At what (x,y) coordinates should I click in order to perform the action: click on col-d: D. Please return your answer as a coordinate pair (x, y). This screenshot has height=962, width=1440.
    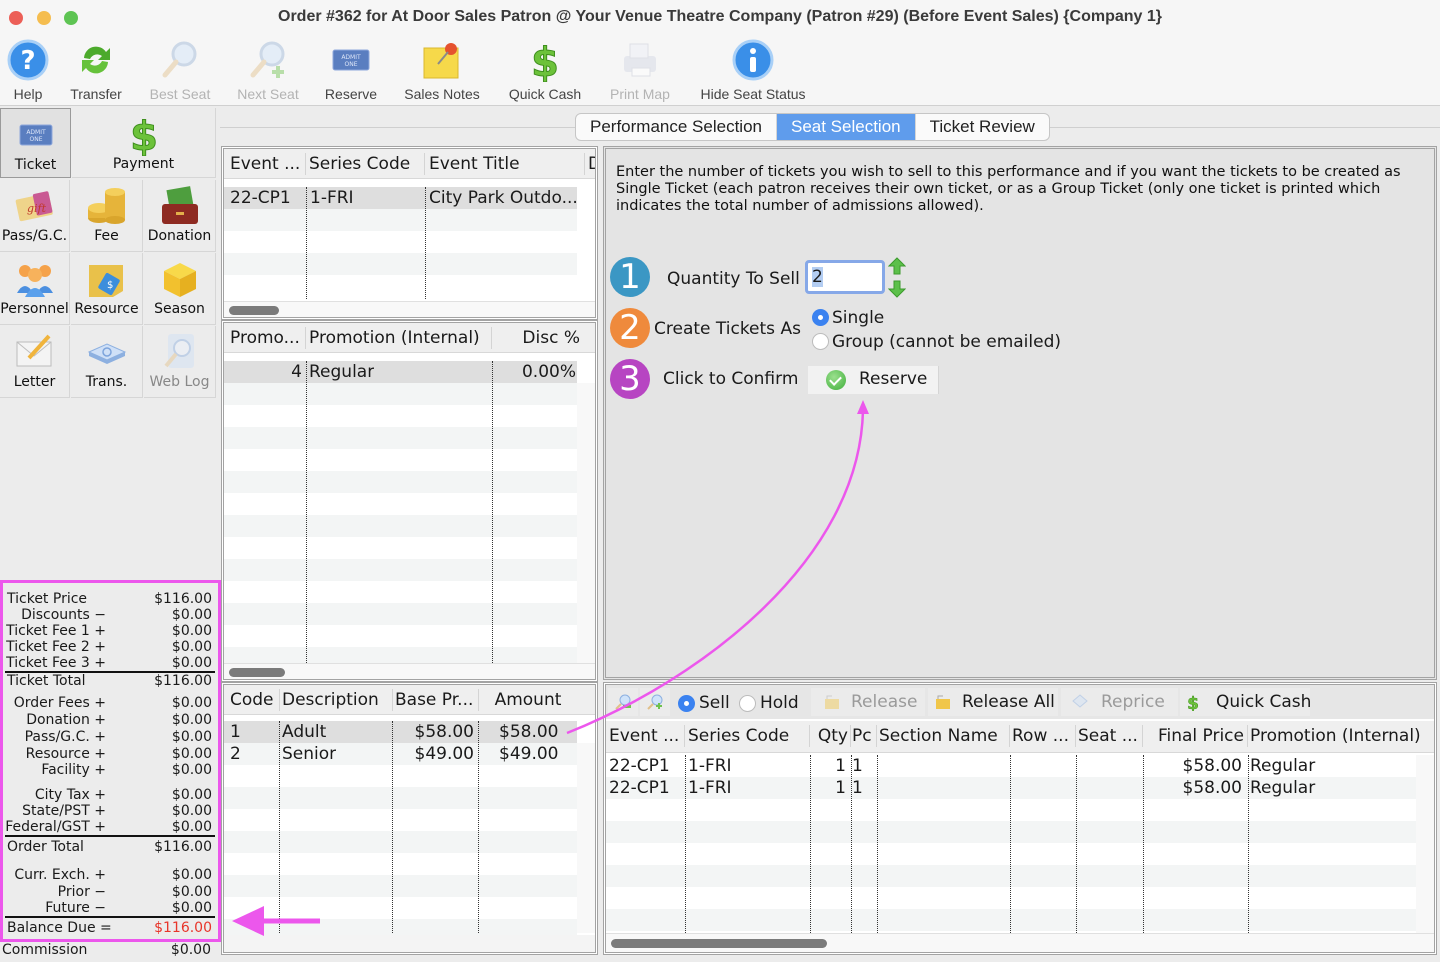
    Looking at the image, I should click on (591, 164).